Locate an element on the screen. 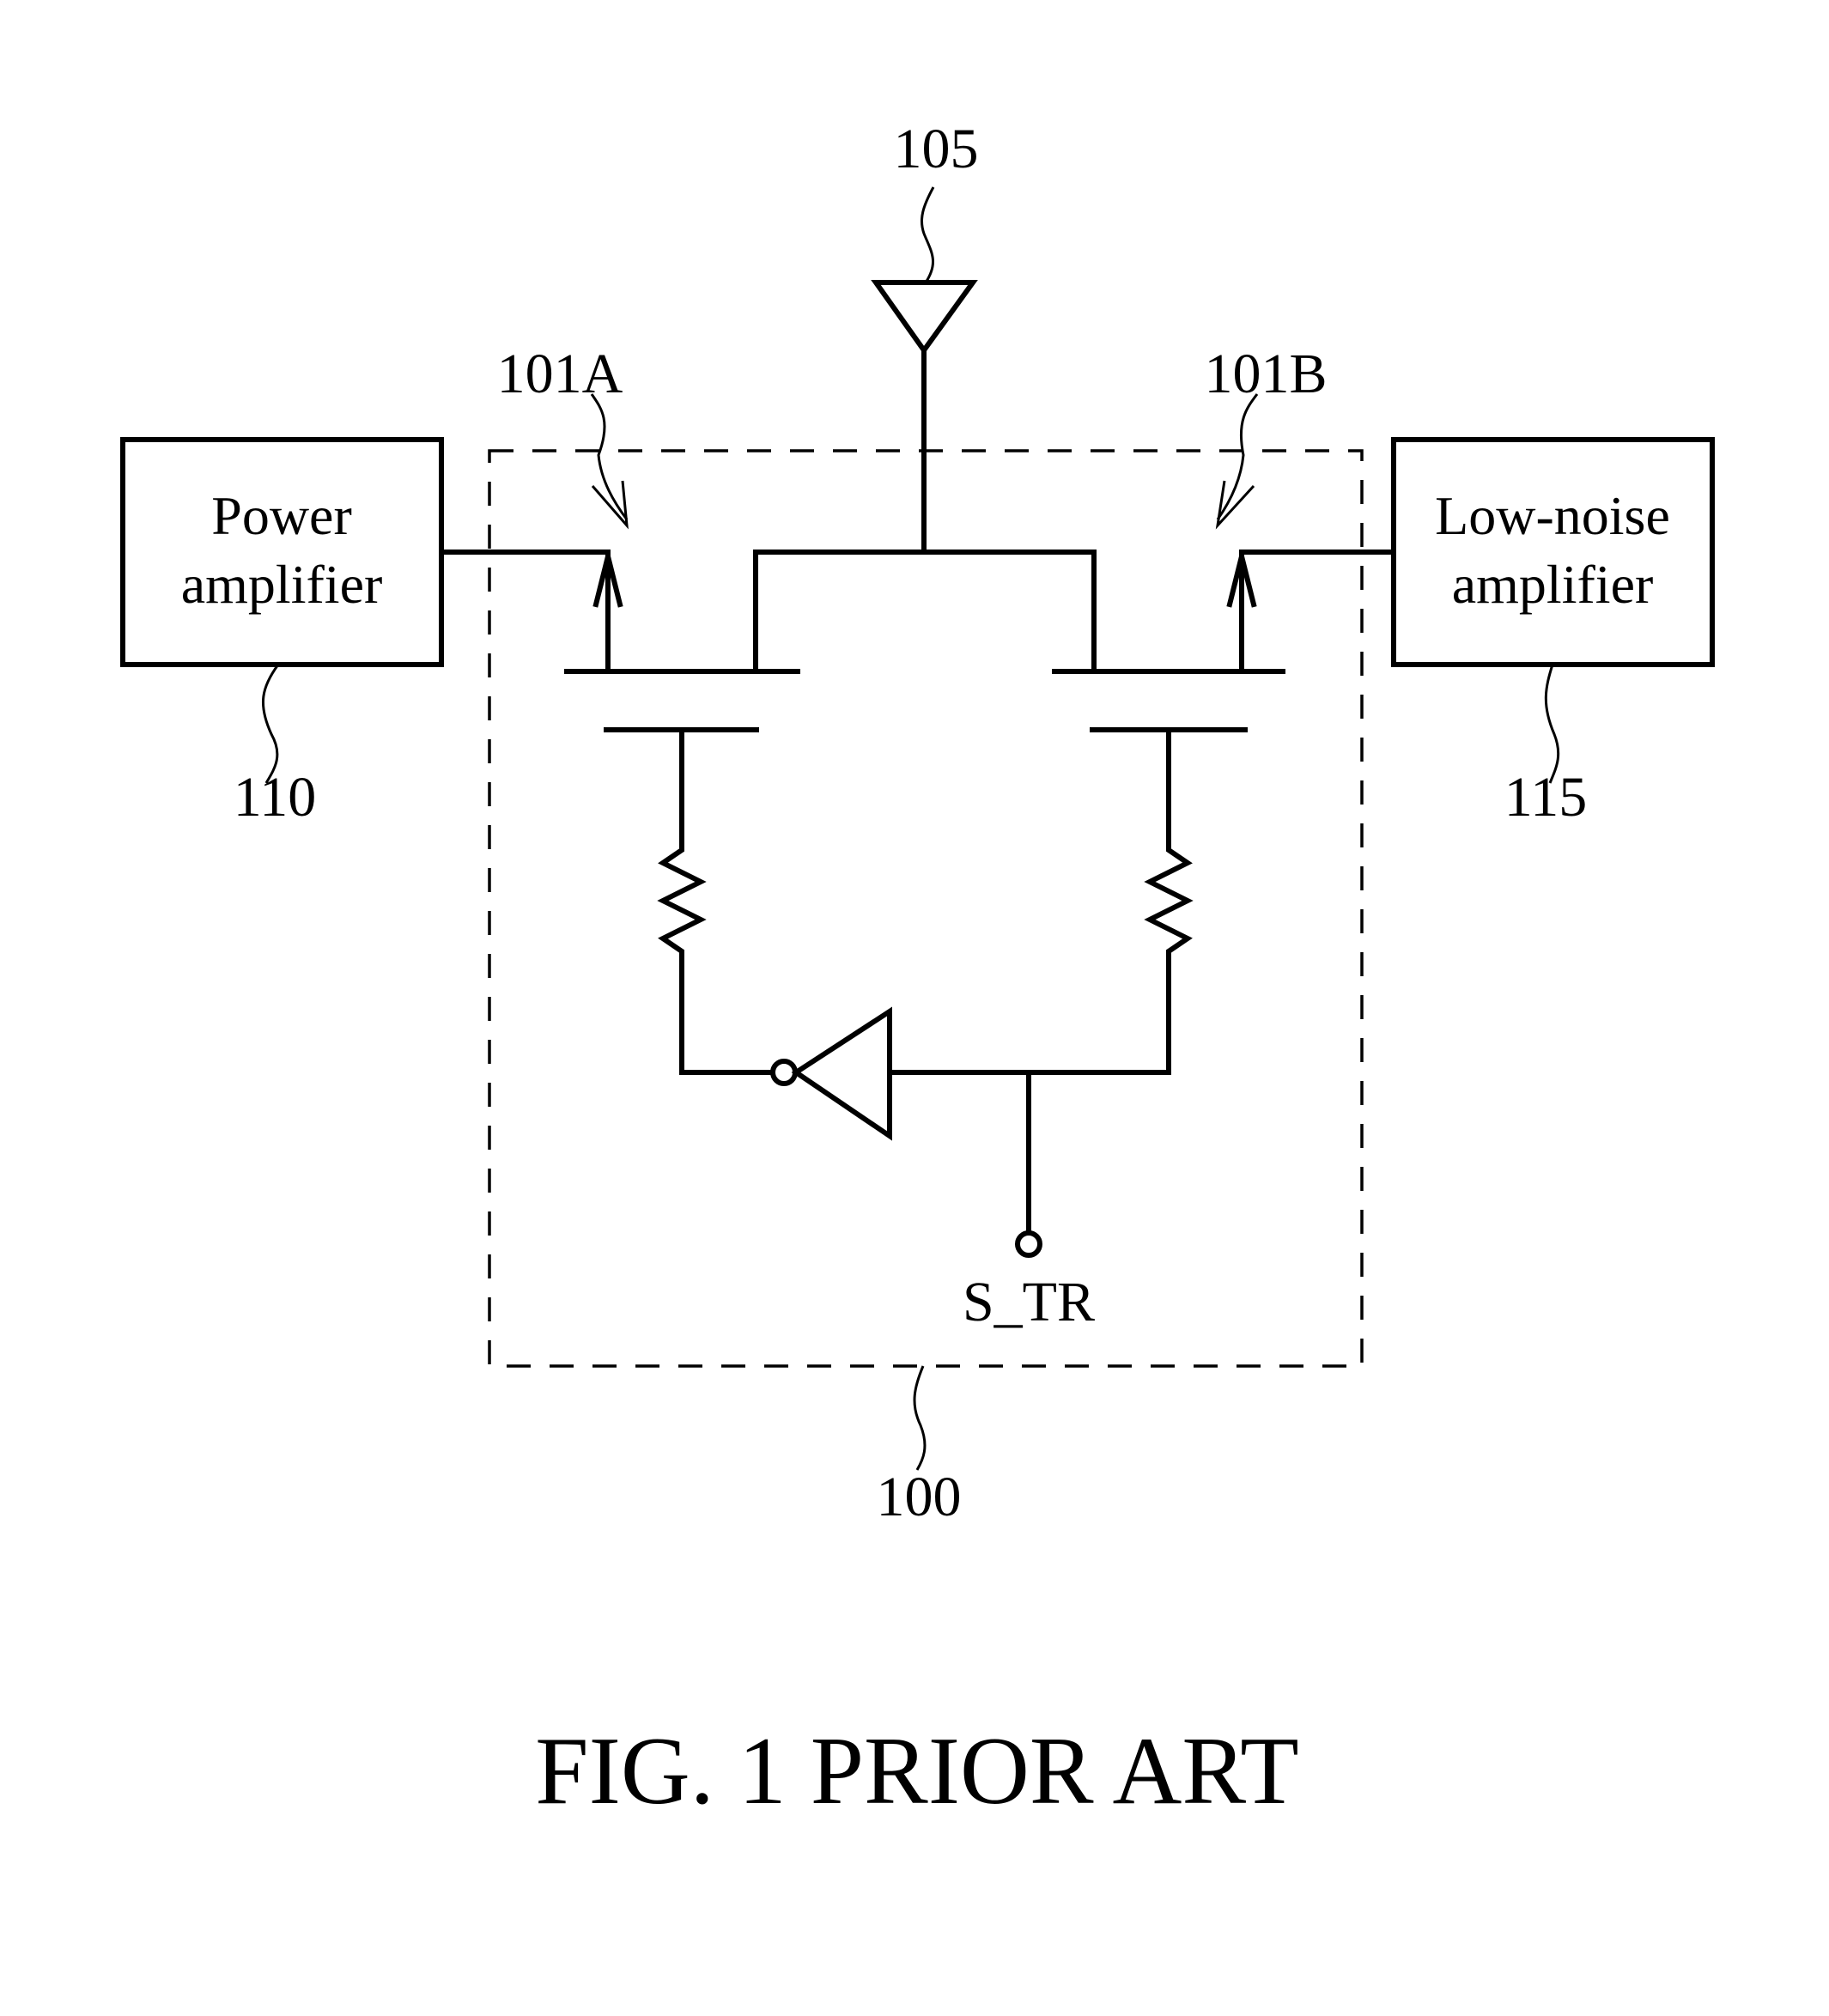 This screenshot has height=2016, width=1829. power-amplifier-block: Power amplifier 110 is located at coordinates (282, 633).